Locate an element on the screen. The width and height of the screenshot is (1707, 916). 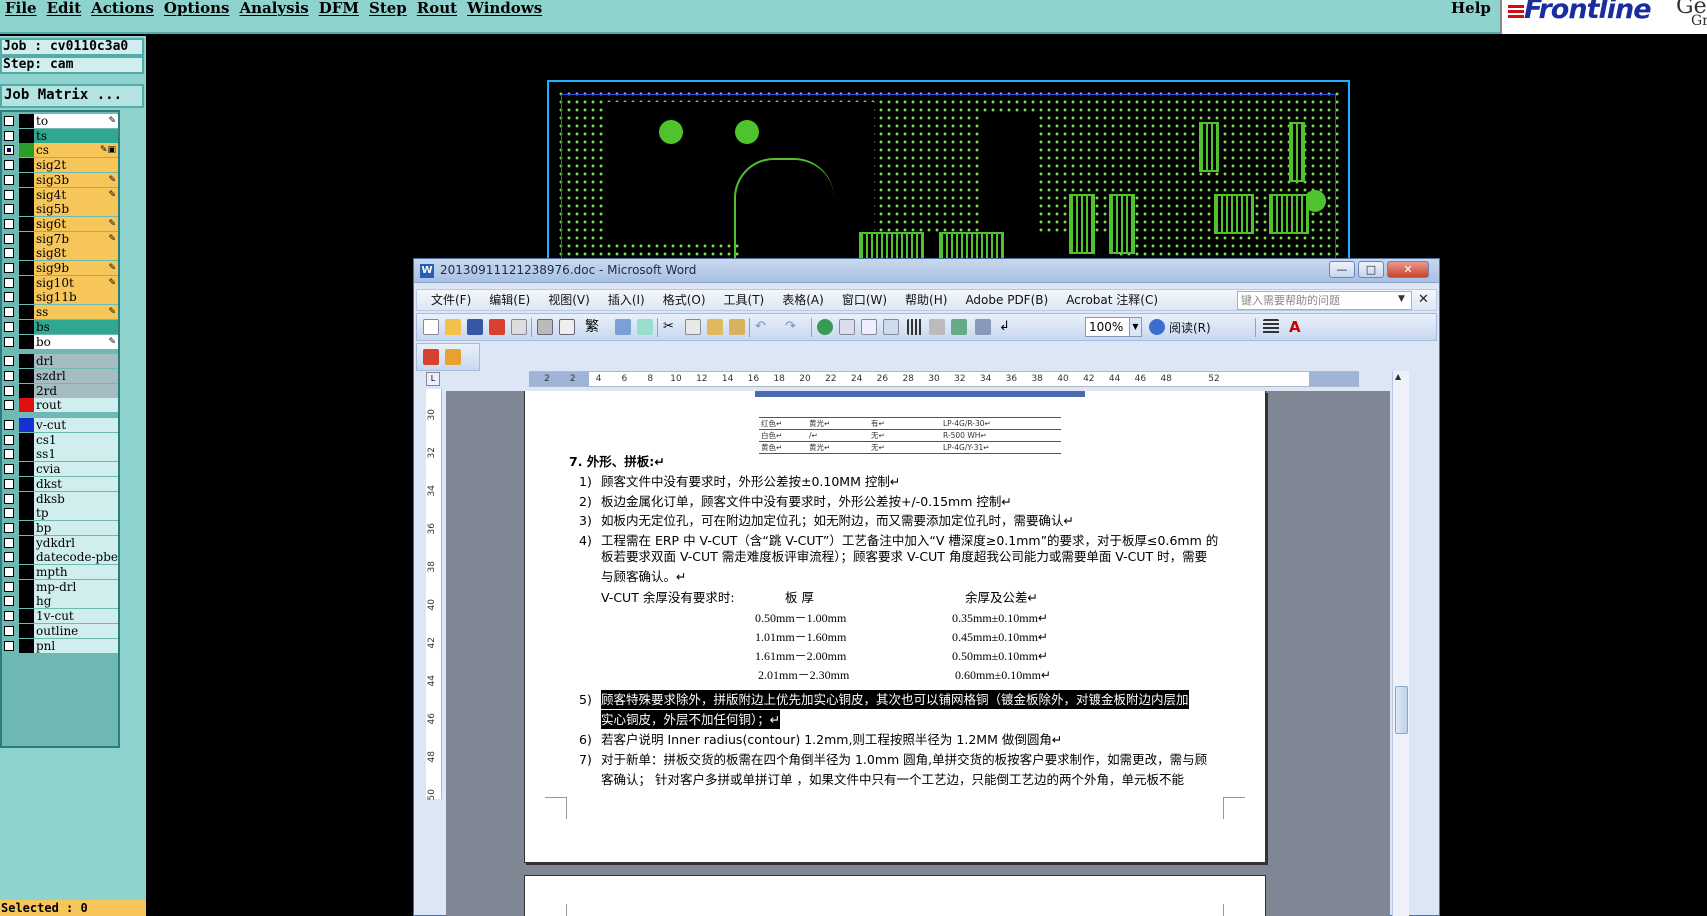
layer-row: sig7b ✎ is located at coordinates (60, 238).